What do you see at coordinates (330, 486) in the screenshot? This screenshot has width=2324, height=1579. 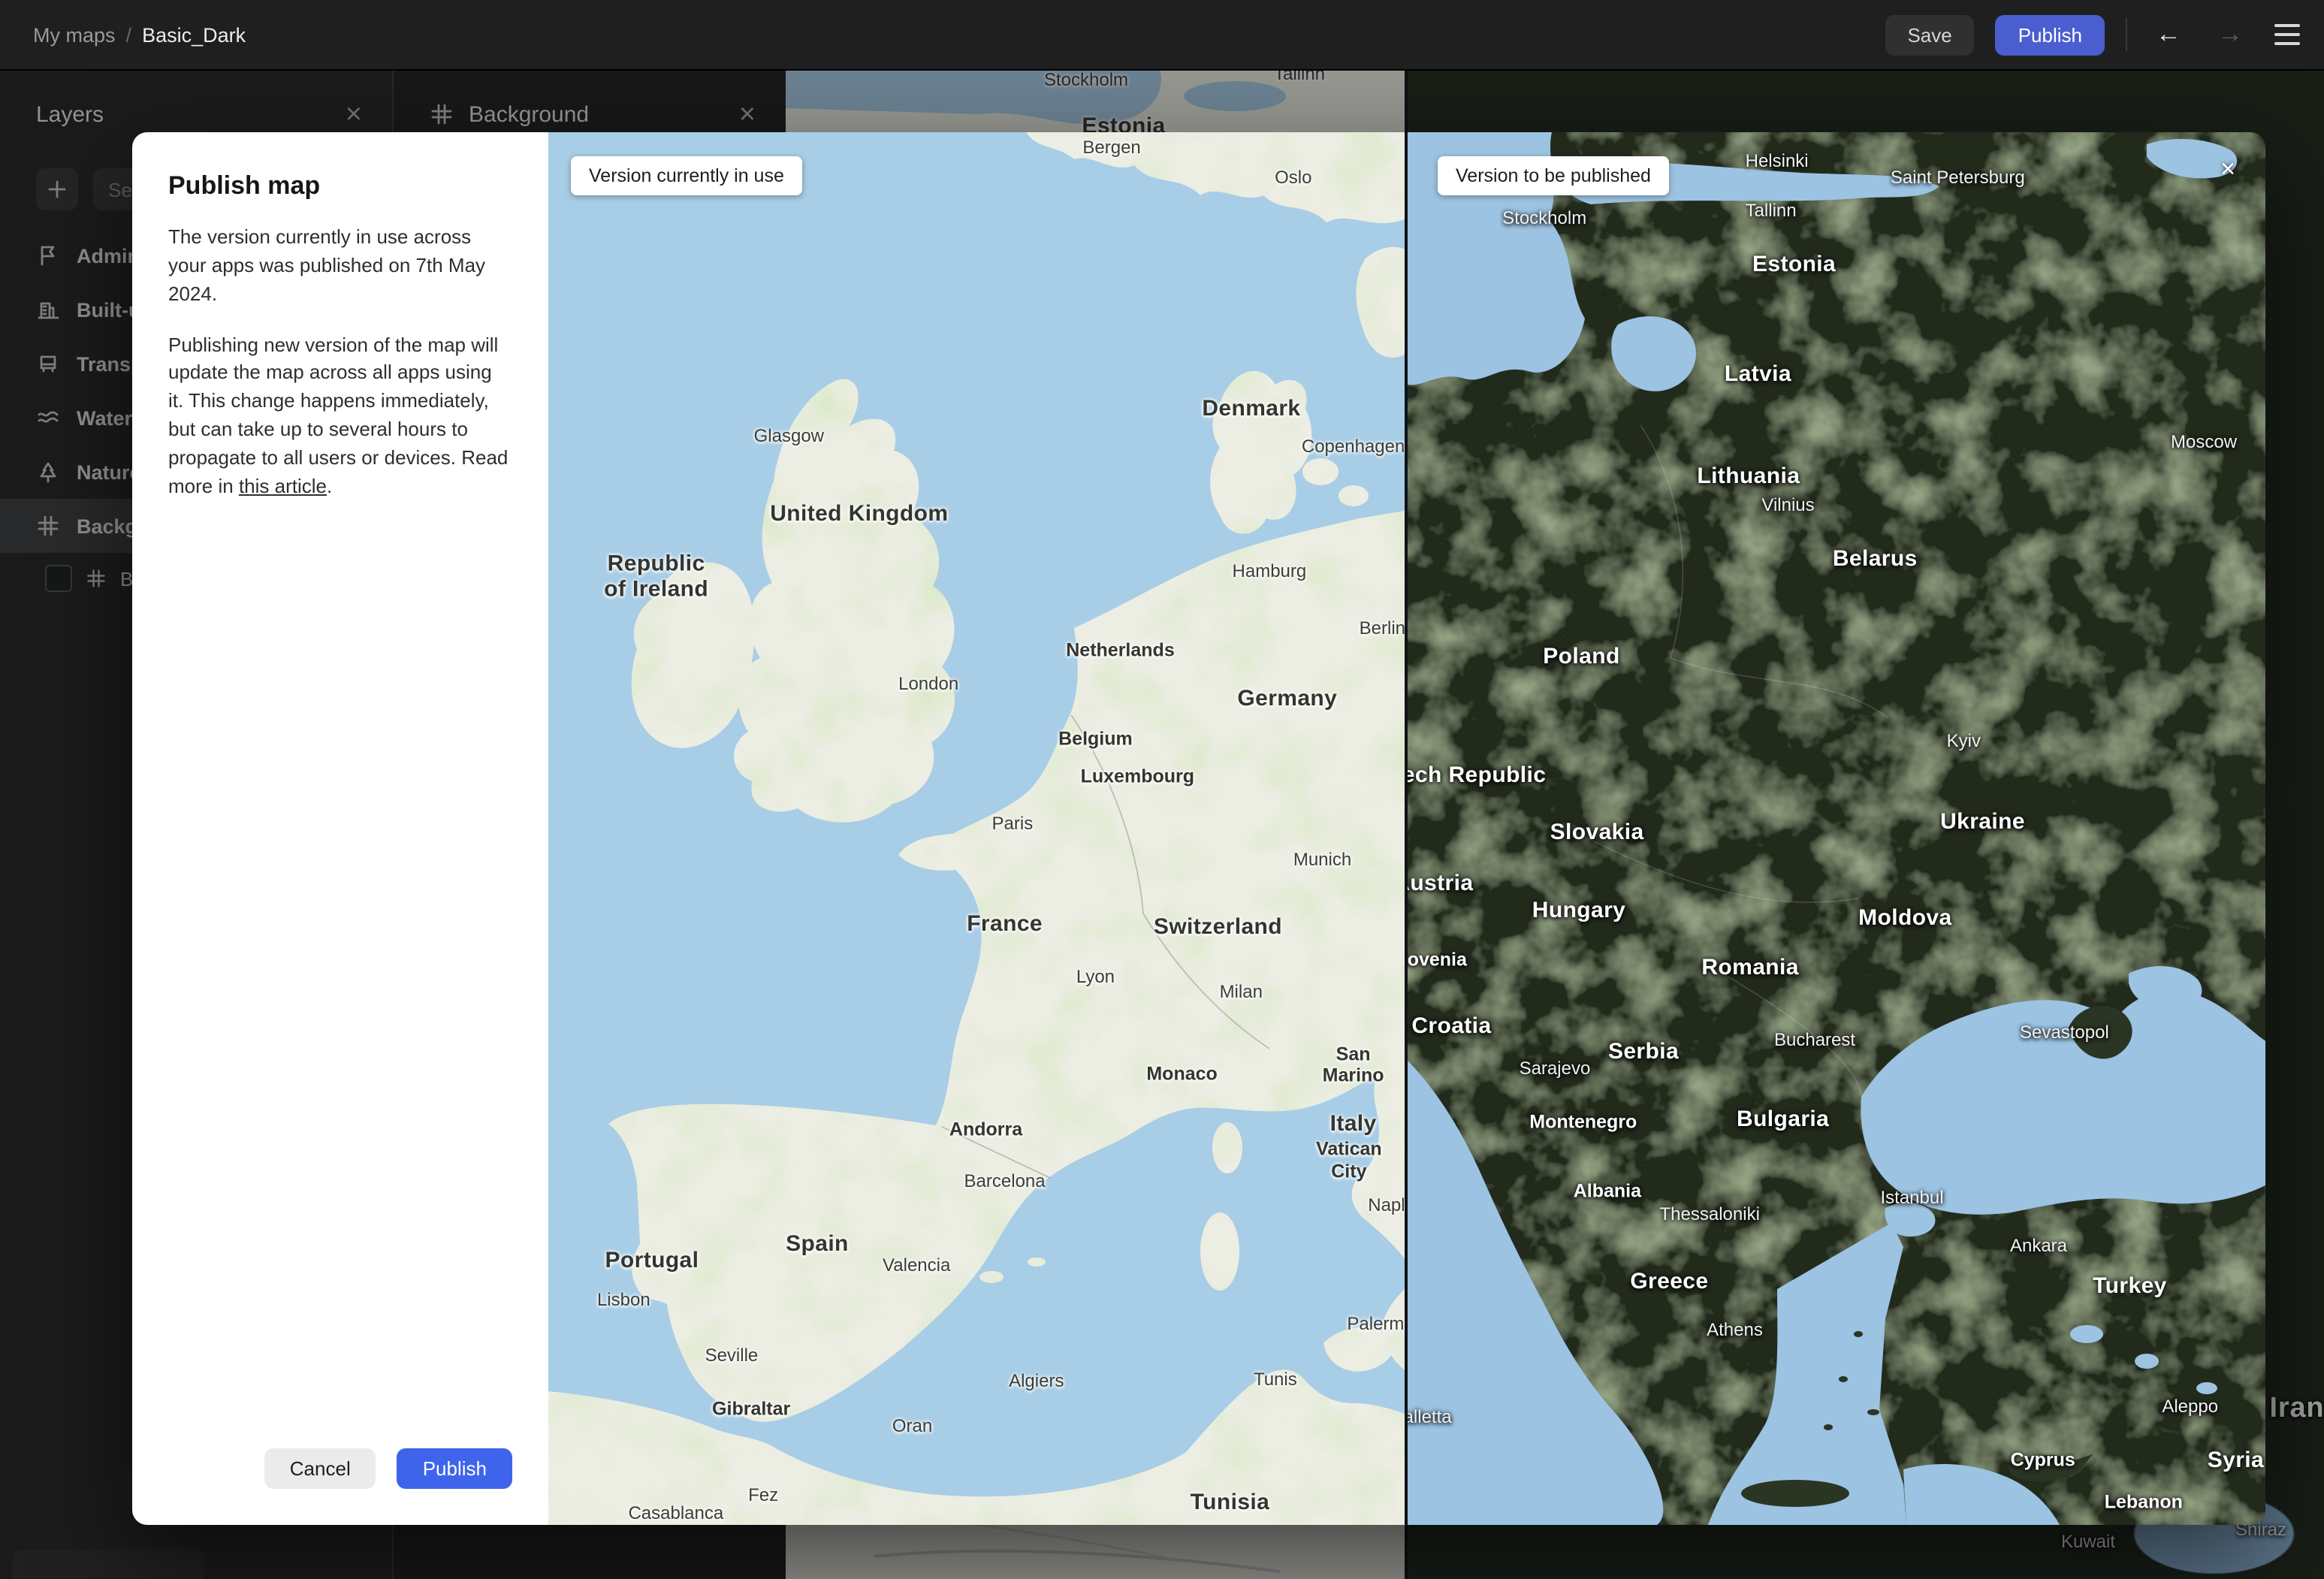 I see `paragraph-2-period: .` at bounding box center [330, 486].